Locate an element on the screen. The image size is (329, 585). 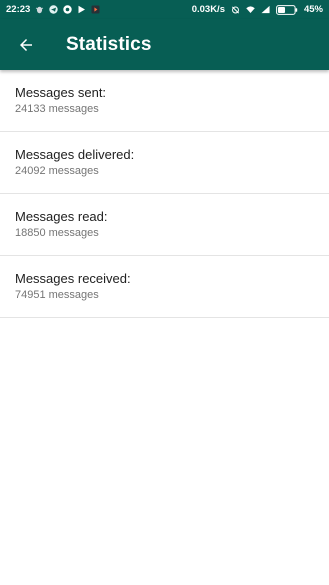
stat-value: 74951 messages is located at coordinates (57, 294).